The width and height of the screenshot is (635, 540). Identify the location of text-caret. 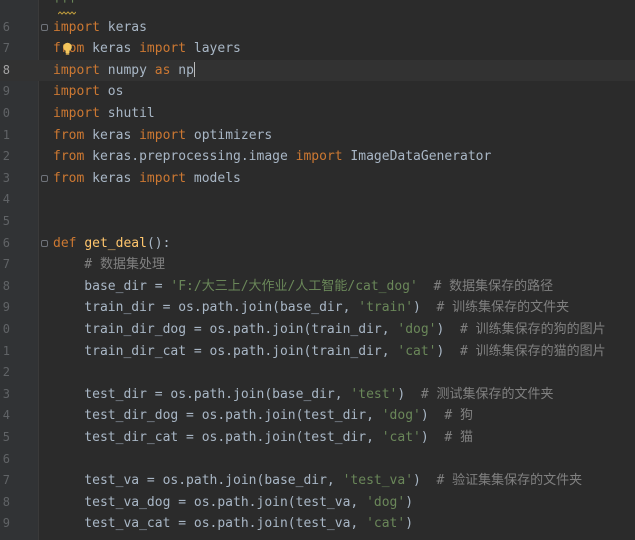
(194, 69).